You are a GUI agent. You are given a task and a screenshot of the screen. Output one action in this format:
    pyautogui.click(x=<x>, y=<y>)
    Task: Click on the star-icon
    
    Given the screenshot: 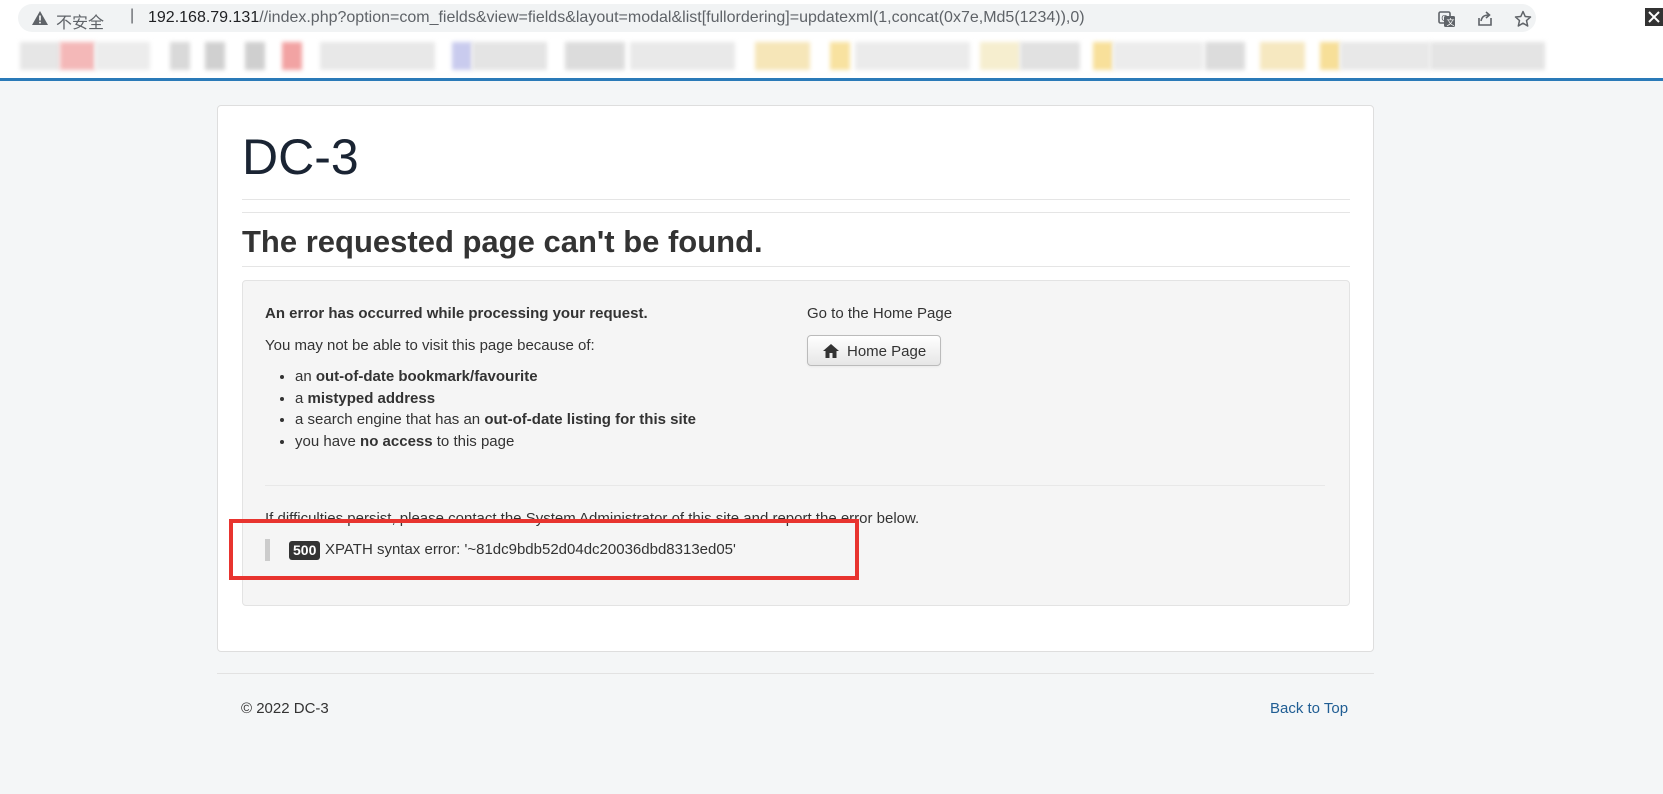 What is the action you would take?
    pyautogui.click(x=1523, y=19)
    